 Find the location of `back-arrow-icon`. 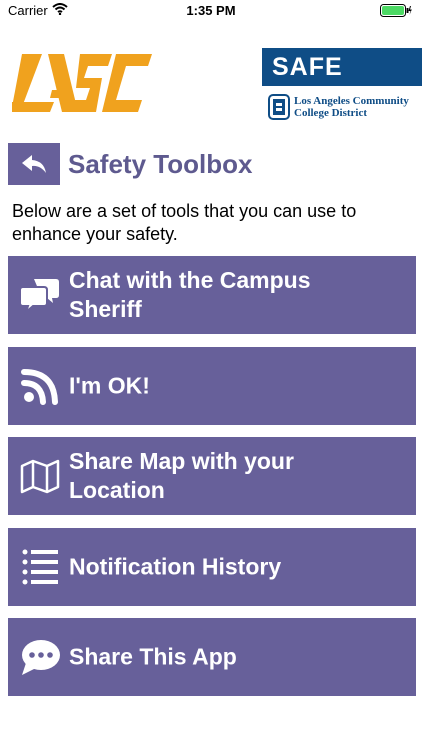

back-arrow-icon is located at coordinates (34, 164).